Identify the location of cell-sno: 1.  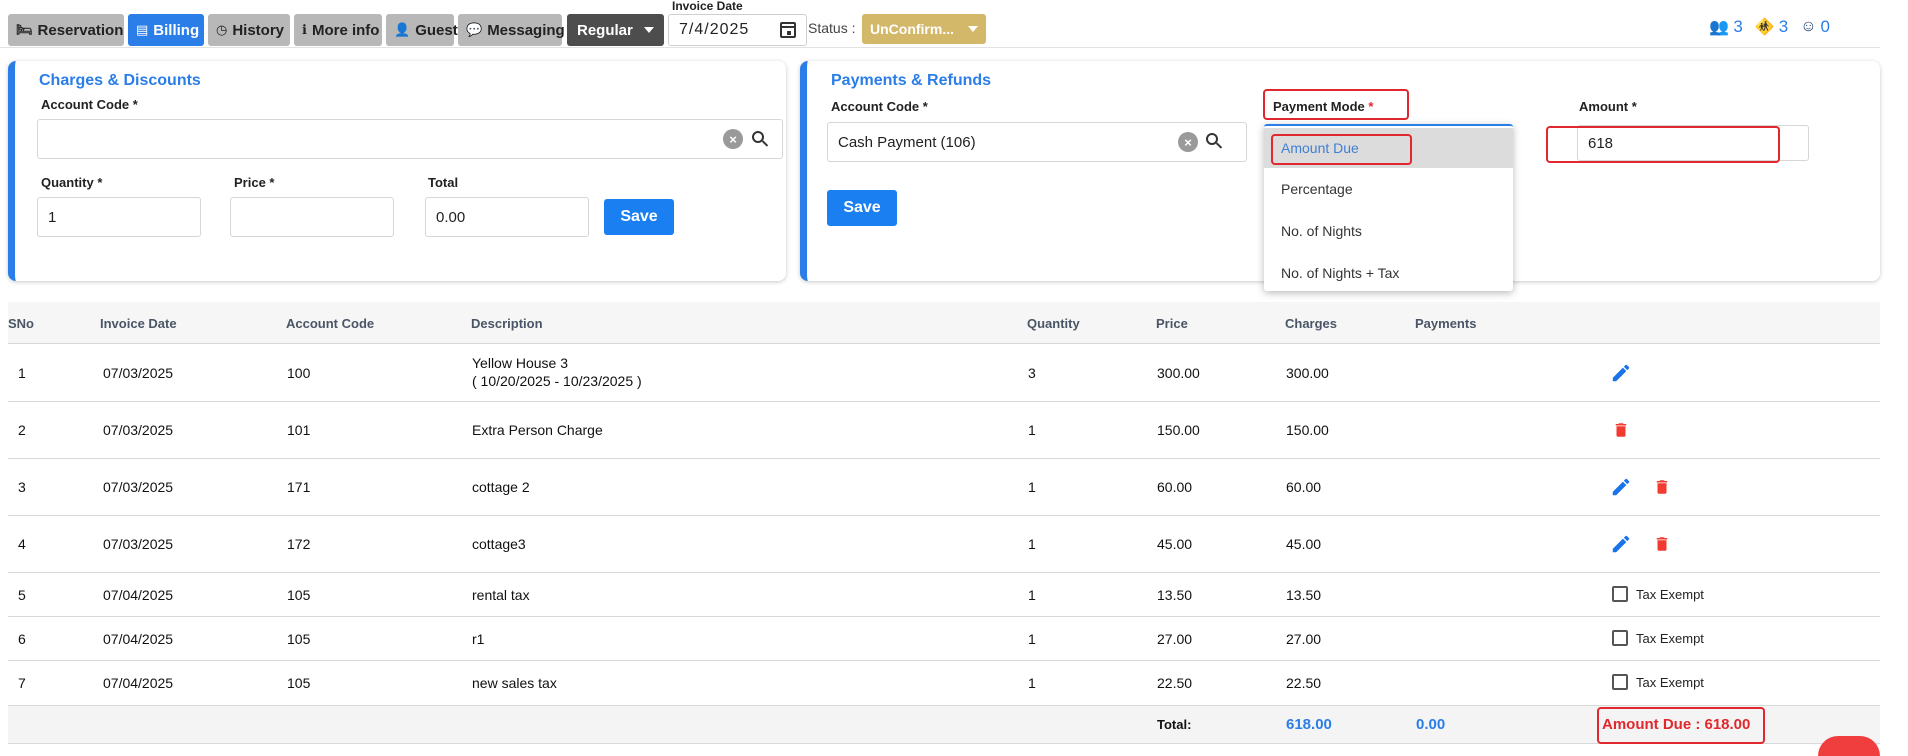
(22, 373).